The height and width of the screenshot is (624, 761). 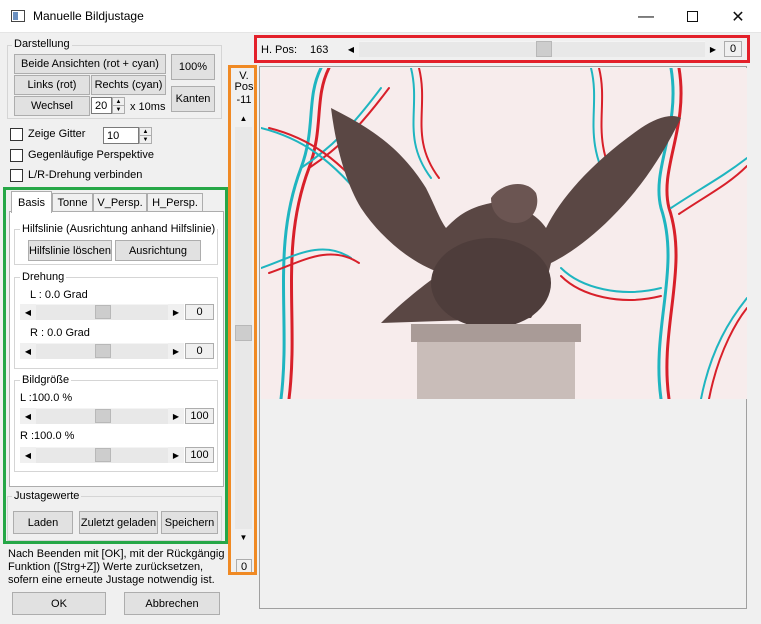 What do you see at coordinates (18, 16) in the screenshot?
I see `window-icon` at bounding box center [18, 16].